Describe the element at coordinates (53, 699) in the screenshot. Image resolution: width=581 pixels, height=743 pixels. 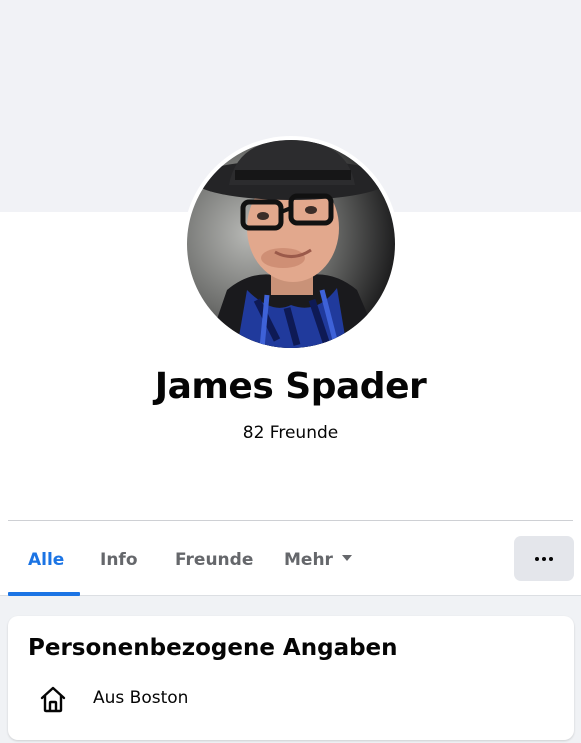
I see `home-icon` at that location.